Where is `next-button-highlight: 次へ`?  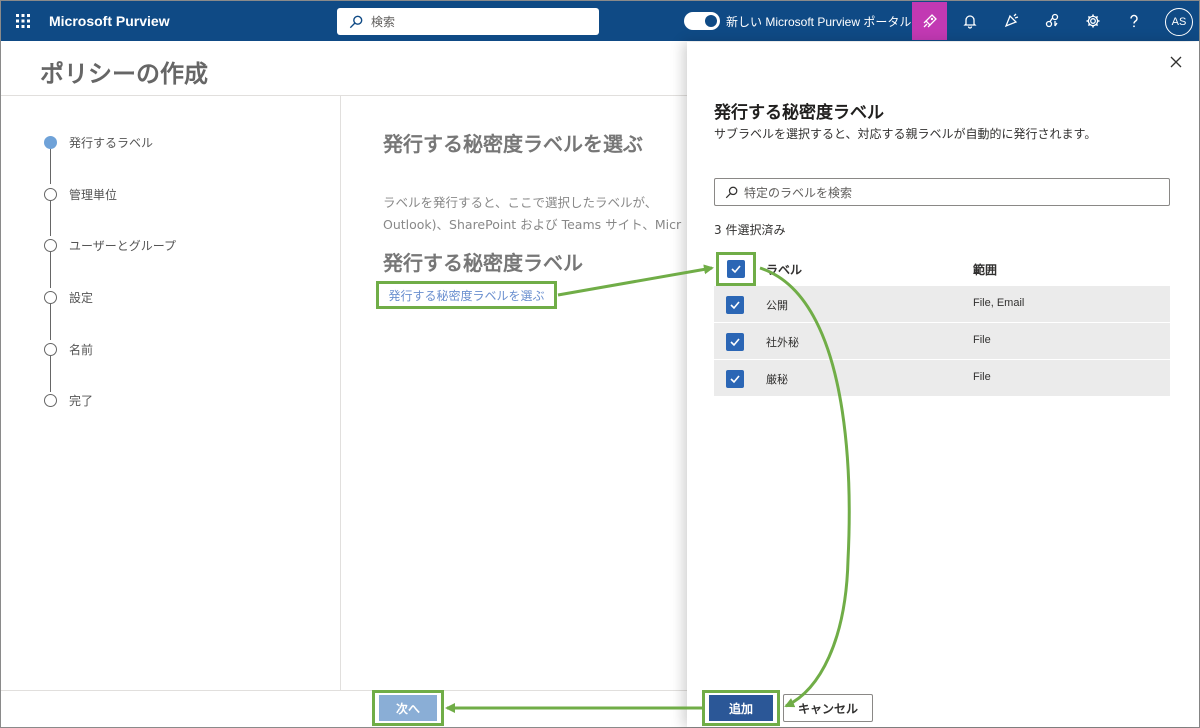
next-button-highlight: 次へ is located at coordinates (408, 708).